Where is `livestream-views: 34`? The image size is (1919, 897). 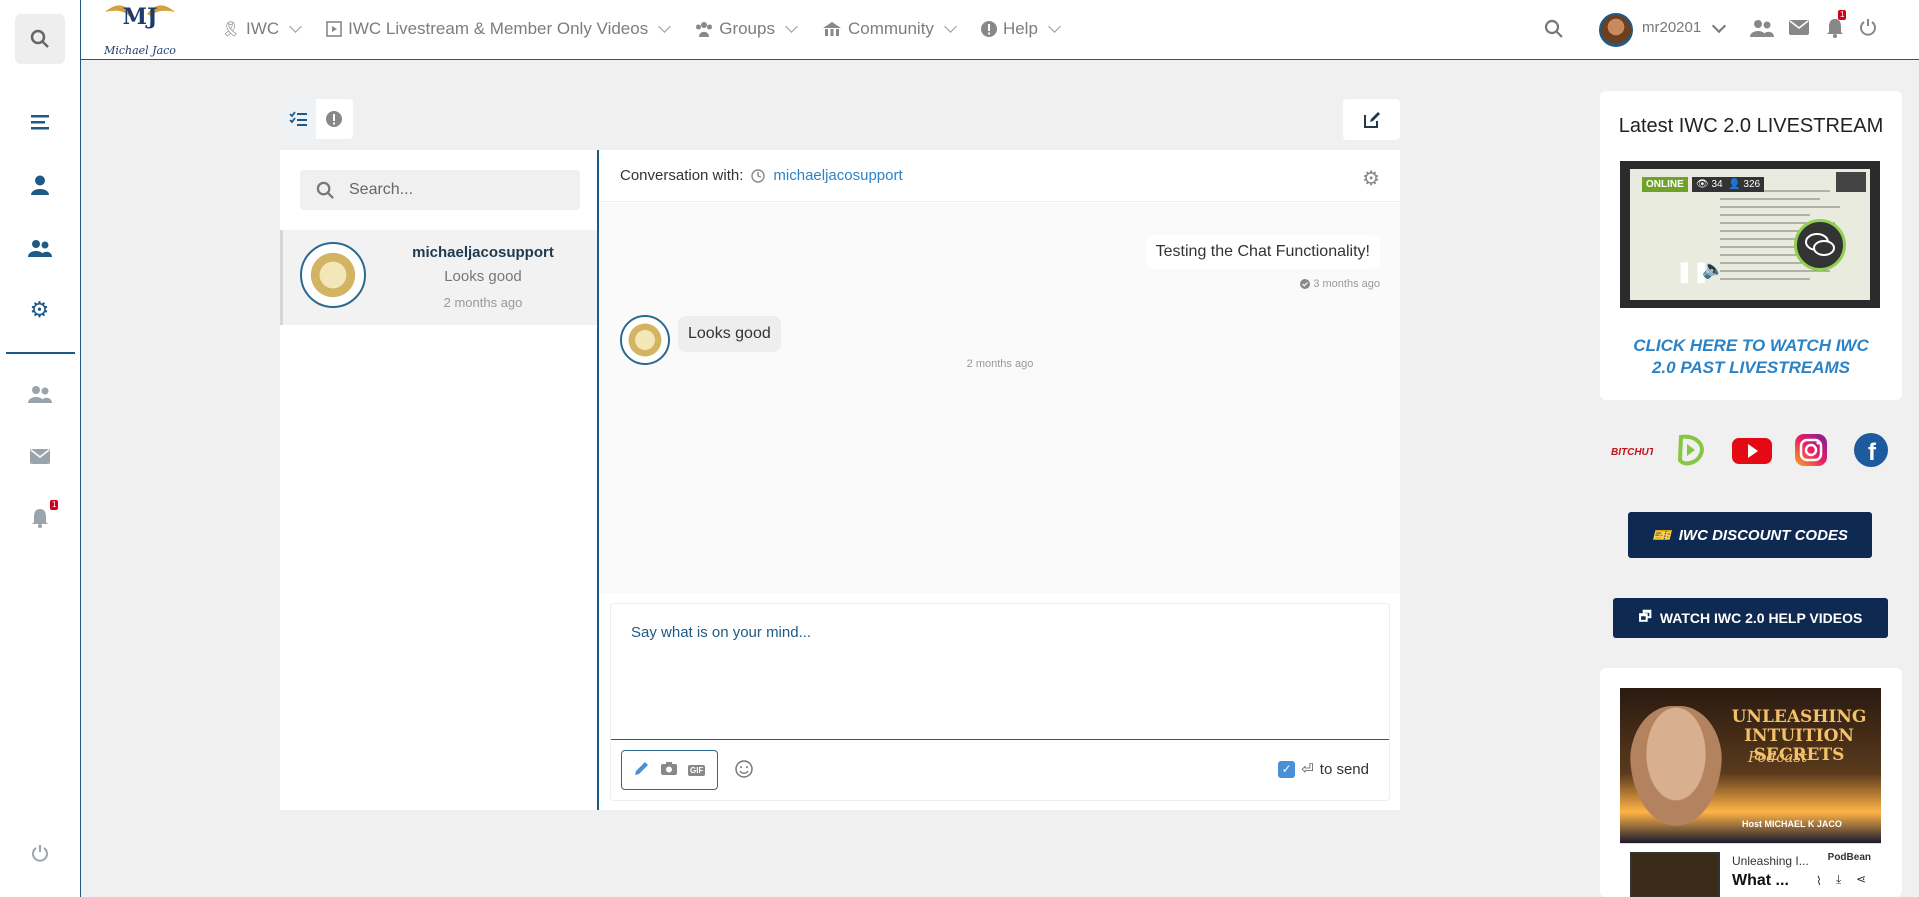
livestream-views: 34 is located at coordinates (1717, 184).